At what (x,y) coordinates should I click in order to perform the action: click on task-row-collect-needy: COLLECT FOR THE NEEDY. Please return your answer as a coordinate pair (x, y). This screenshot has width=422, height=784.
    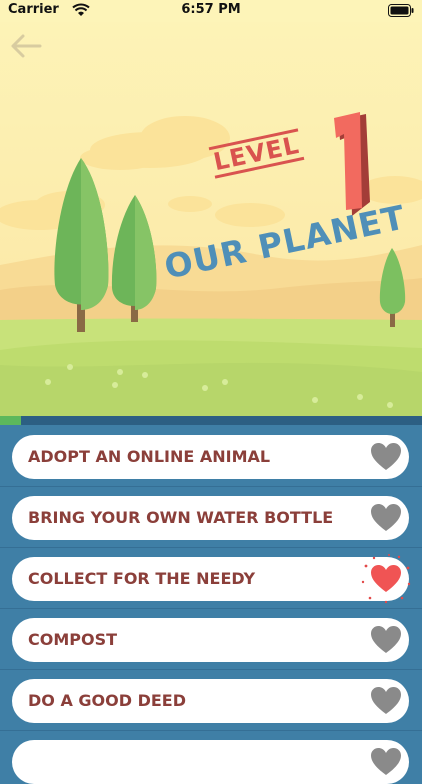
    Looking at the image, I should click on (211, 579).